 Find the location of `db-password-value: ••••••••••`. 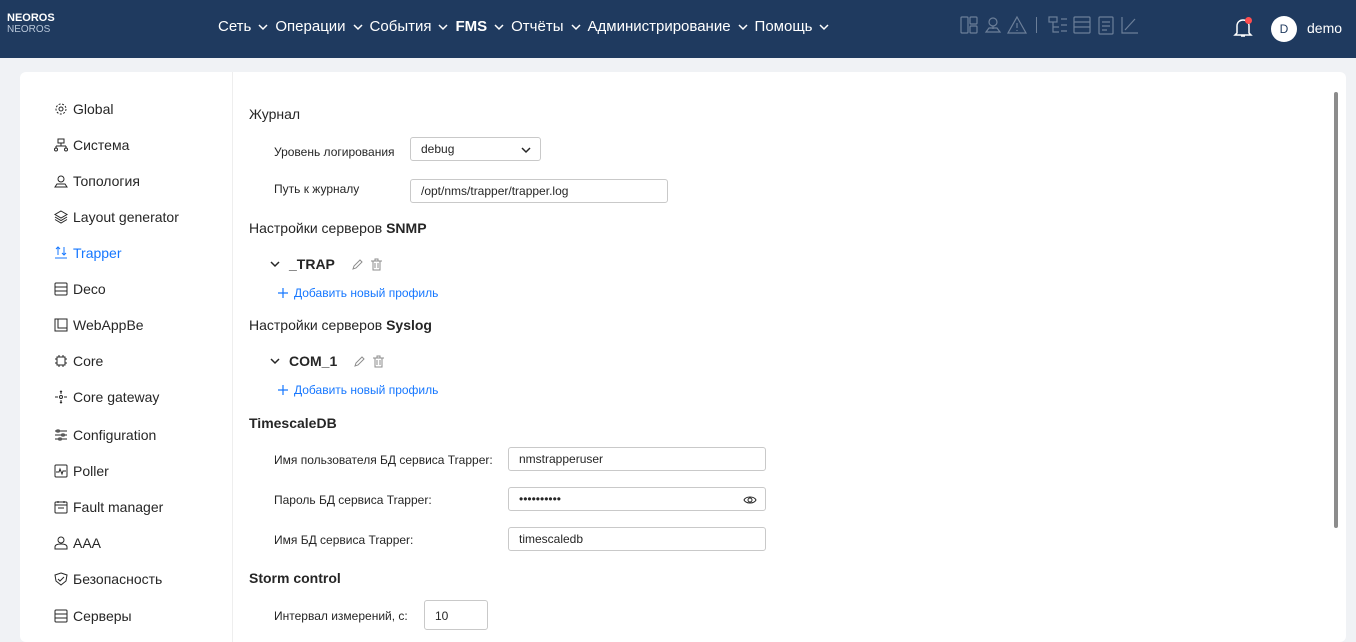

db-password-value: •••••••••• is located at coordinates (540, 499).